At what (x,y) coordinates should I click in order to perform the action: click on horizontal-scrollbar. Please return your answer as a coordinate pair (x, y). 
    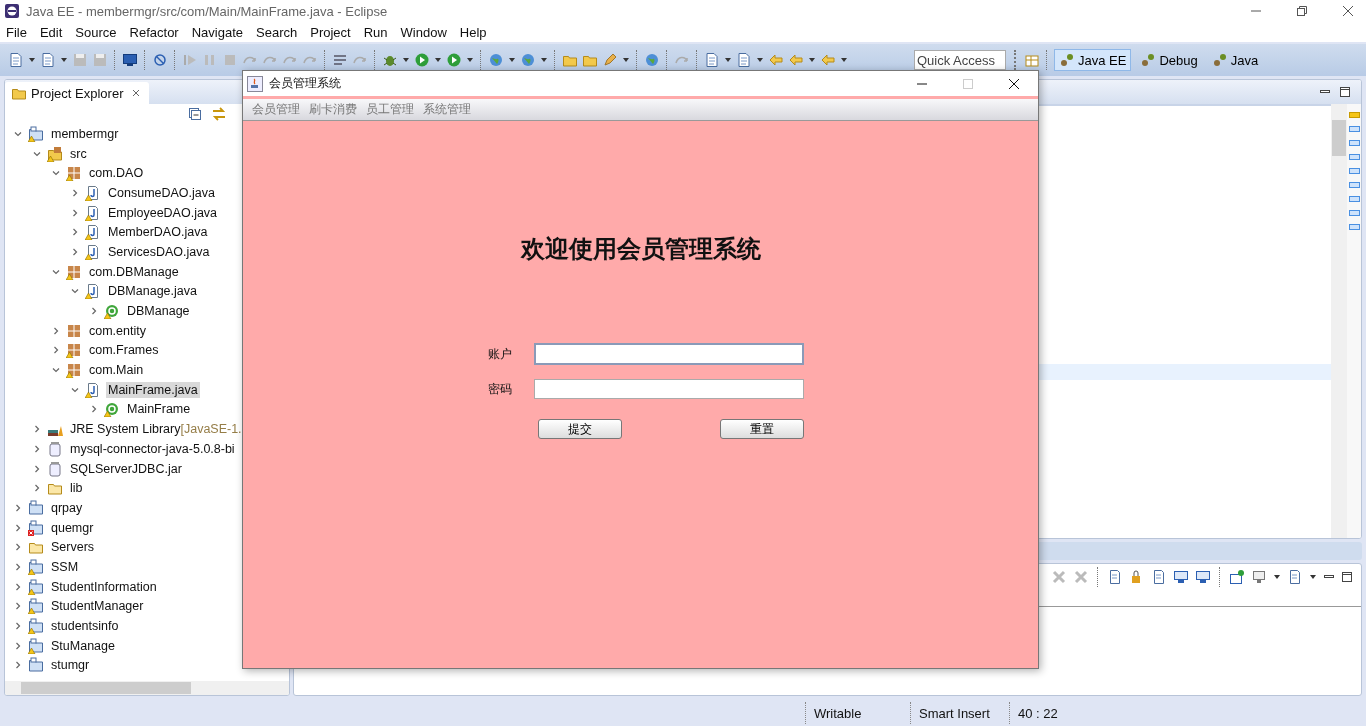
    Looking at the image, I should click on (147, 688).